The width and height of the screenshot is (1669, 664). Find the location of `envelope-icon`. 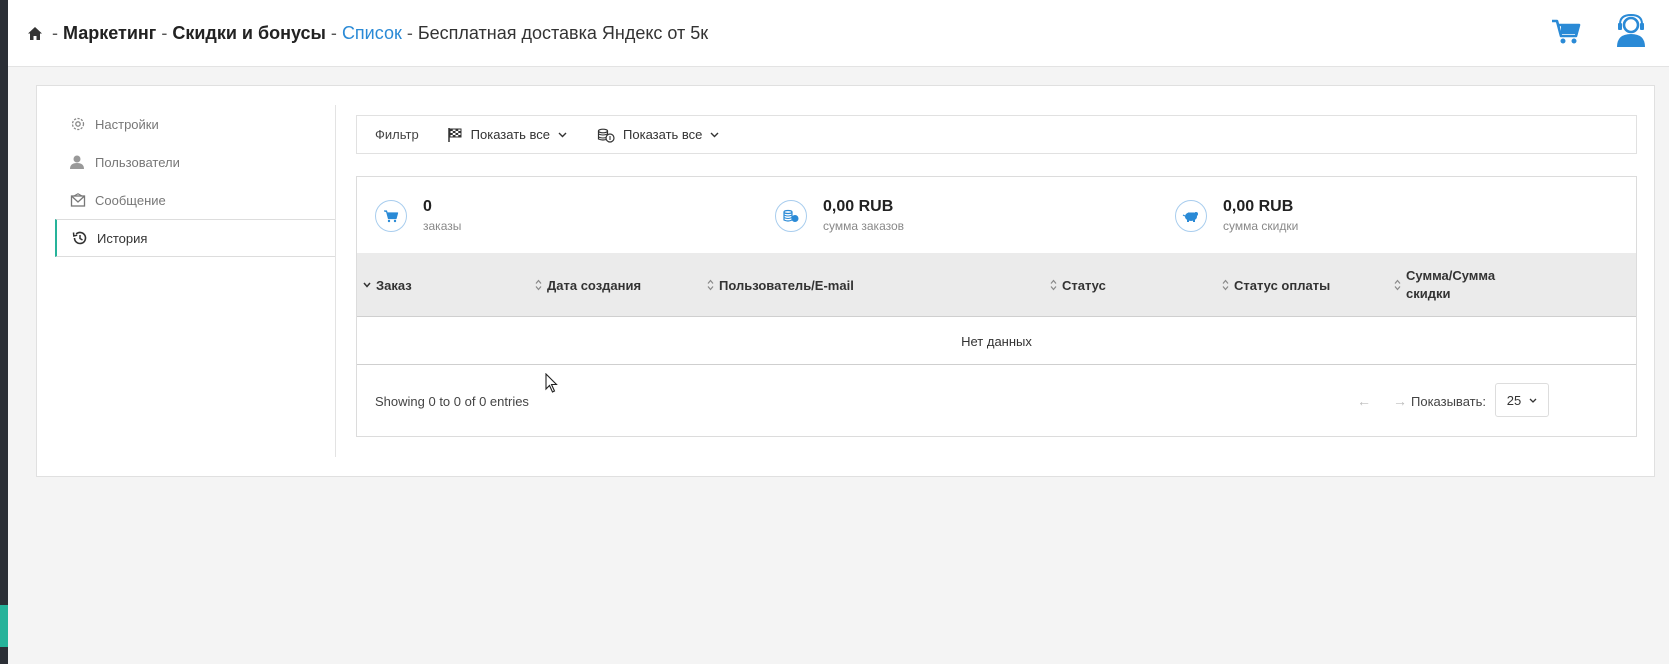

envelope-icon is located at coordinates (78, 200).